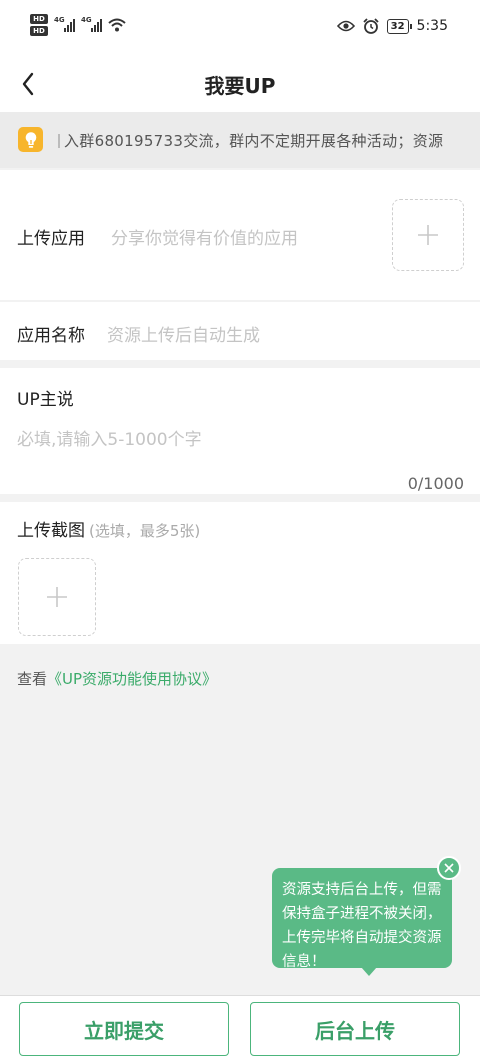  What do you see at coordinates (355, 1029) in the screenshot?
I see `background-upload-button: 后台上传` at bounding box center [355, 1029].